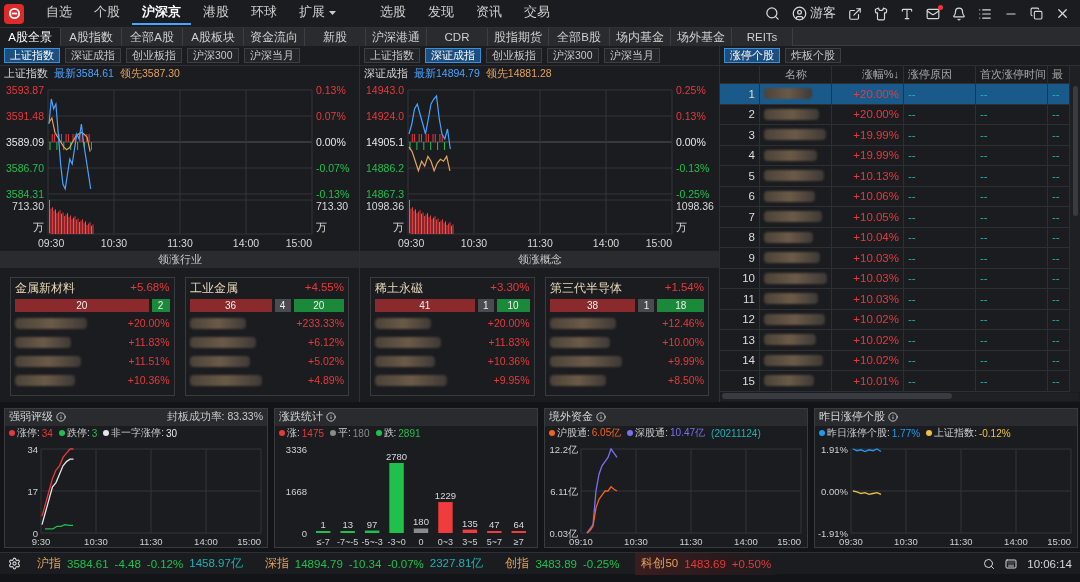 The height and width of the screenshot is (582, 1080). What do you see at coordinates (92, 336) in the screenshot?
I see `sector-card: 金属新材料 +5.68% 20 2 +20.00% +11.83% +11.51% +10.36%` at bounding box center [92, 336].